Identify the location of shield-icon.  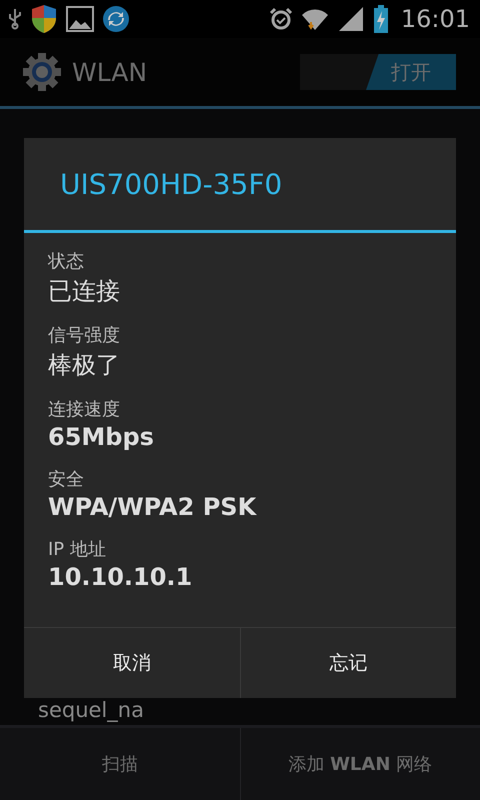
(44, 19).